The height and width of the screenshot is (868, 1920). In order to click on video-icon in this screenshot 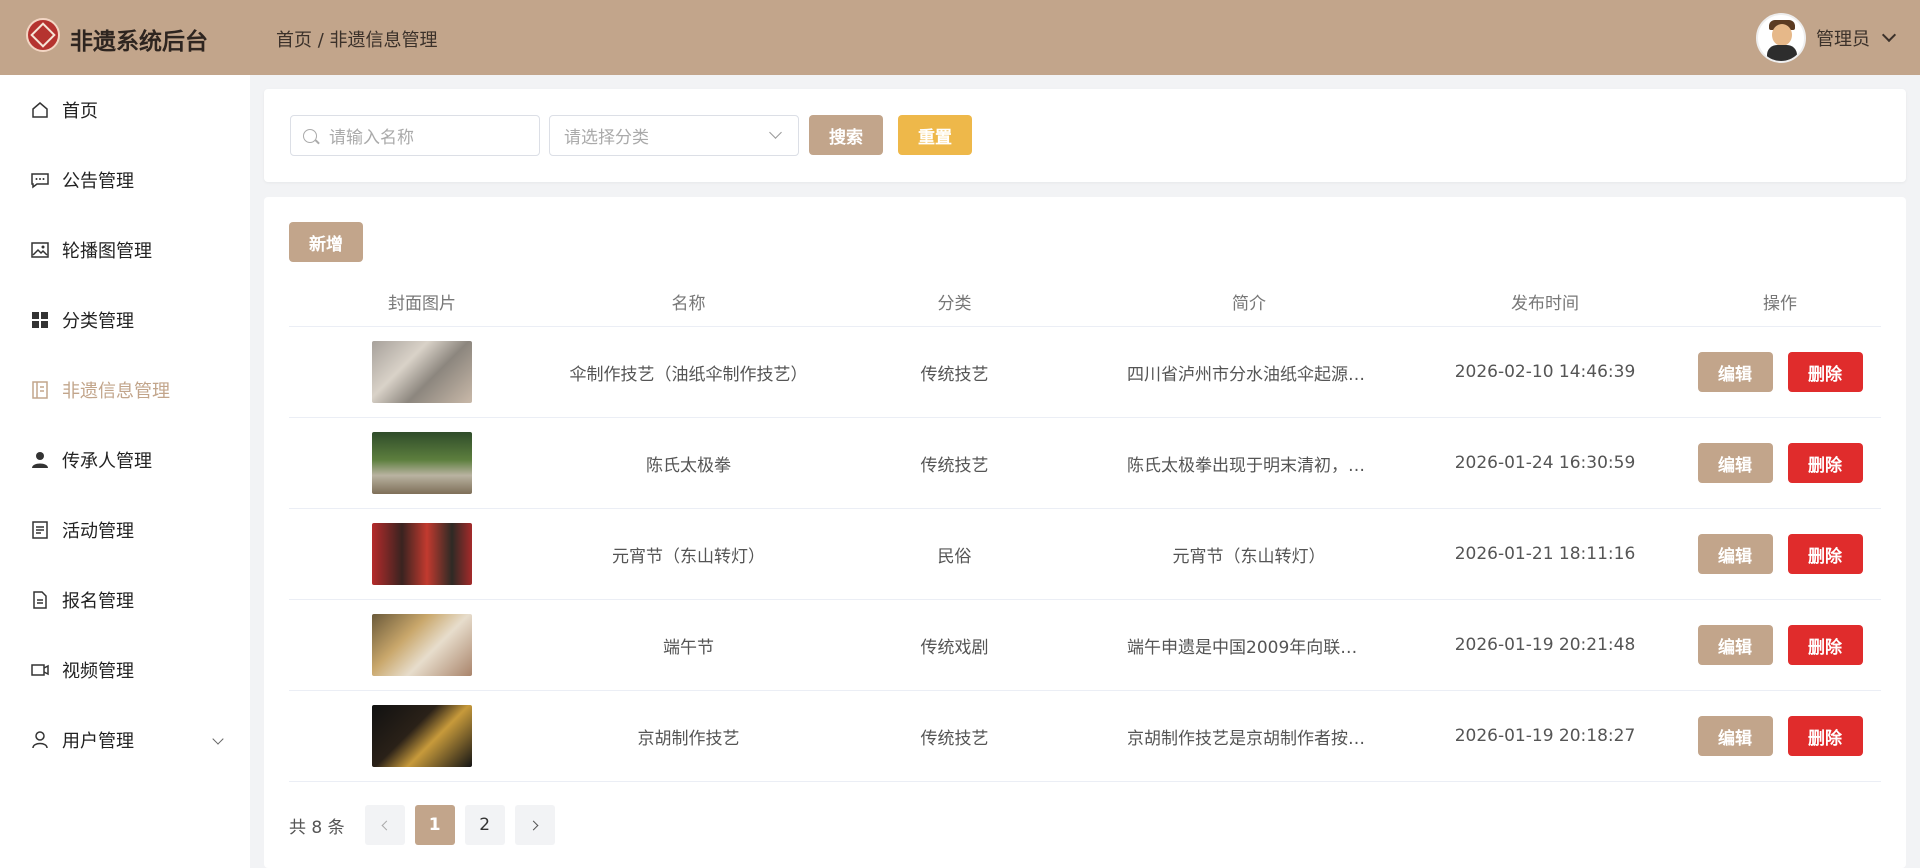, I will do `click(40, 670)`.